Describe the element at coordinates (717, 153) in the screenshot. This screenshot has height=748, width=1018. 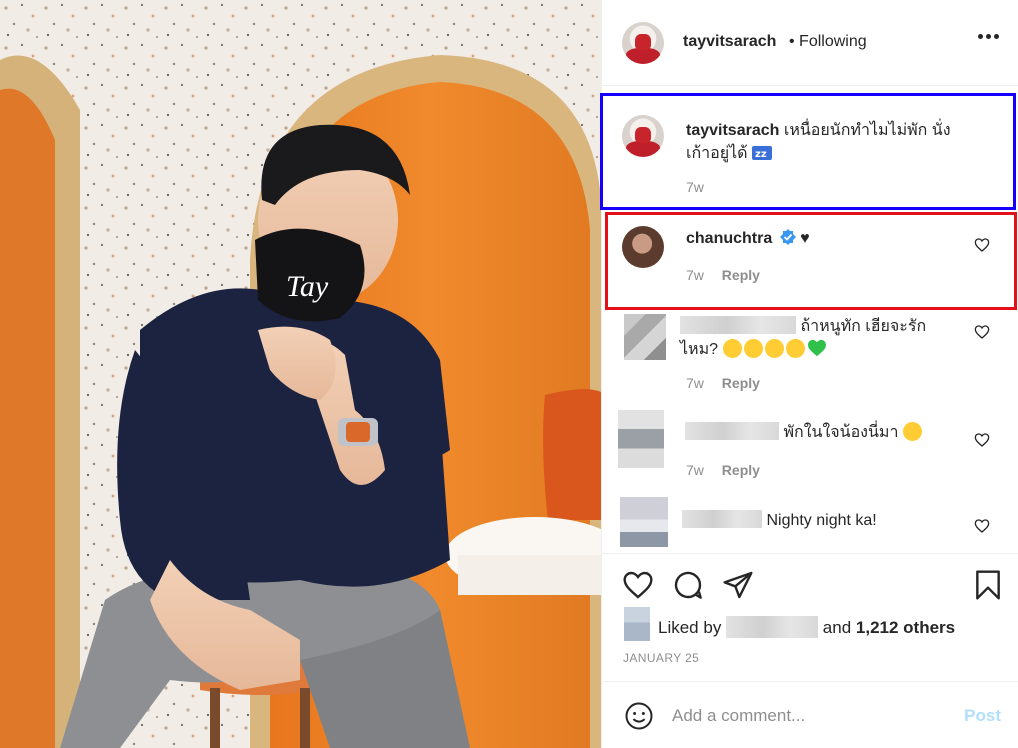
I see `caption-line-2: เก้าอยู่ได้` at that location.